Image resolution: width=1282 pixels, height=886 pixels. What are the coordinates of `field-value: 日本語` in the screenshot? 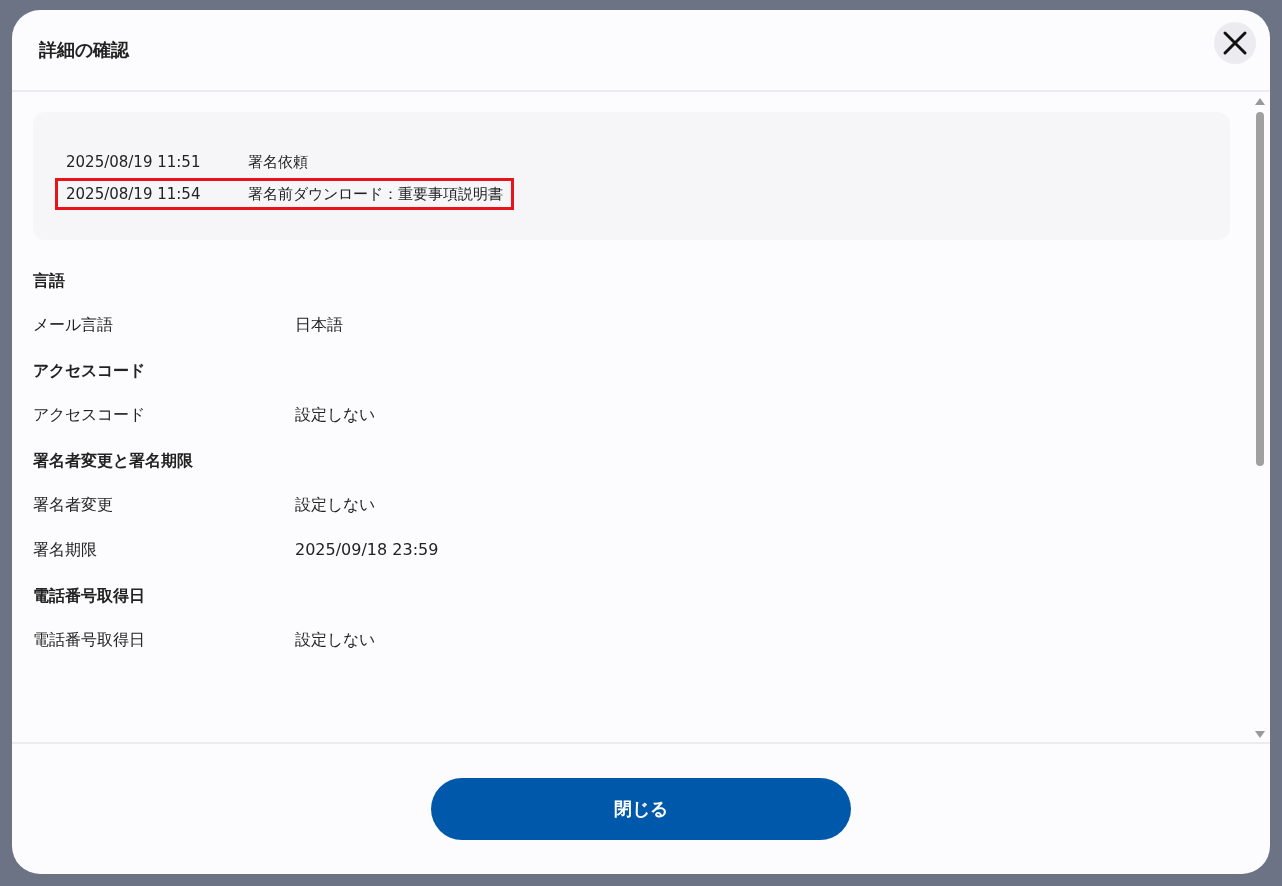 It's located at (319, 325).